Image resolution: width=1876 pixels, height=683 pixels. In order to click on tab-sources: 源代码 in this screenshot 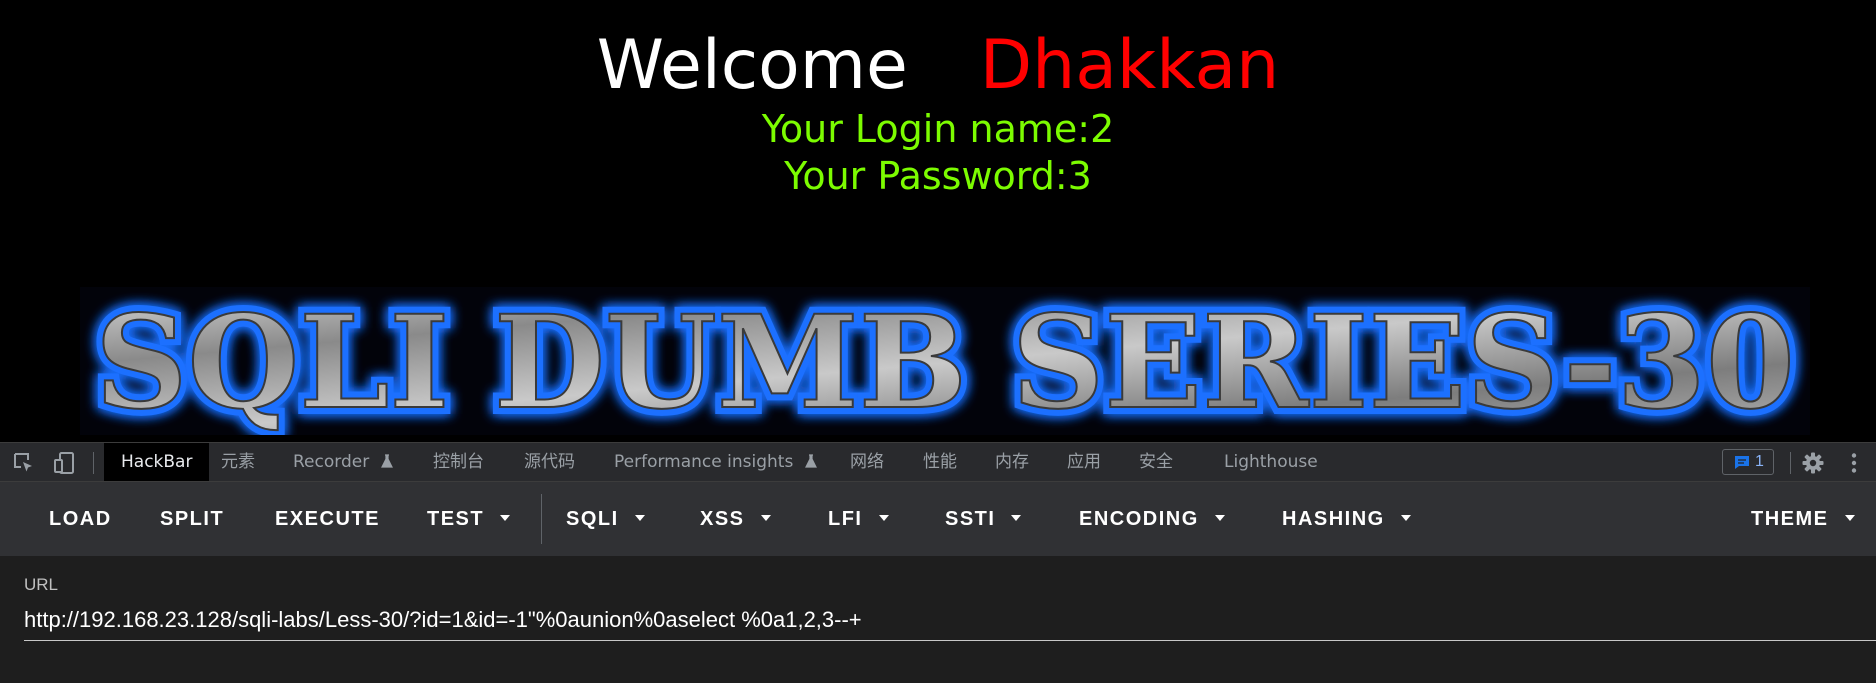, I will do `click(549, 462)`.